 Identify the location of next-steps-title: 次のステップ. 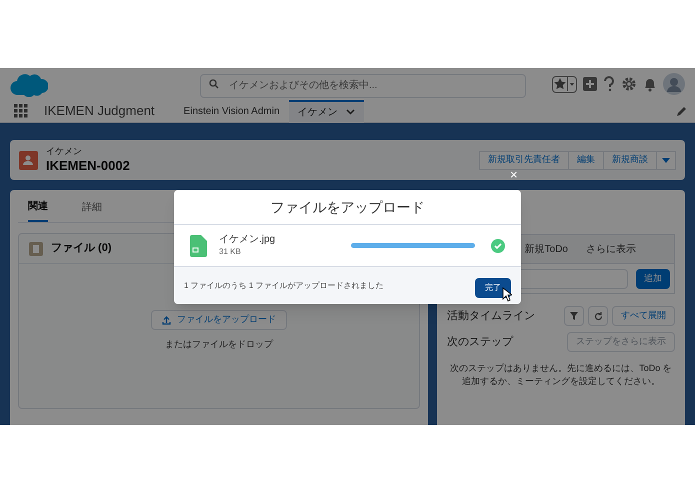
(480, 342).